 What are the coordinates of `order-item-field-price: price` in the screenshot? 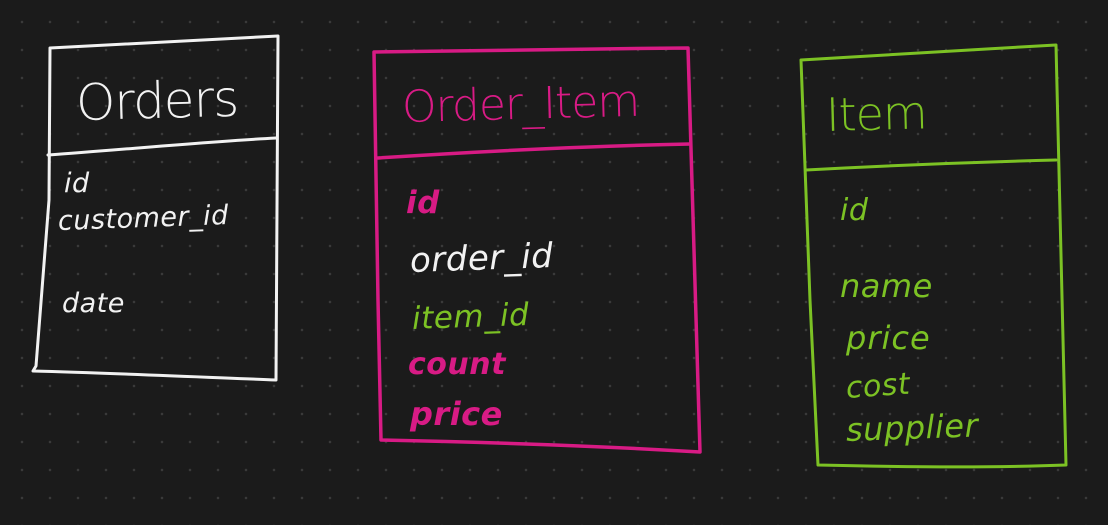 It's located at (456, 414).